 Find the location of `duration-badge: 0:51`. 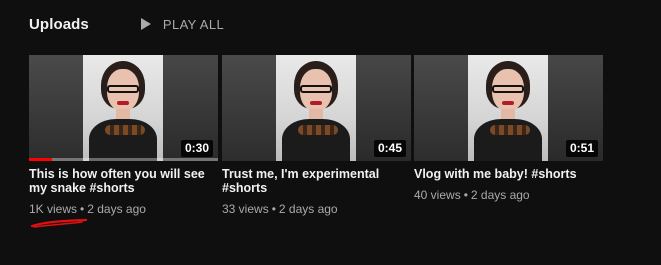

duration-badge: 0:51 is located at coordinates (581, 148).